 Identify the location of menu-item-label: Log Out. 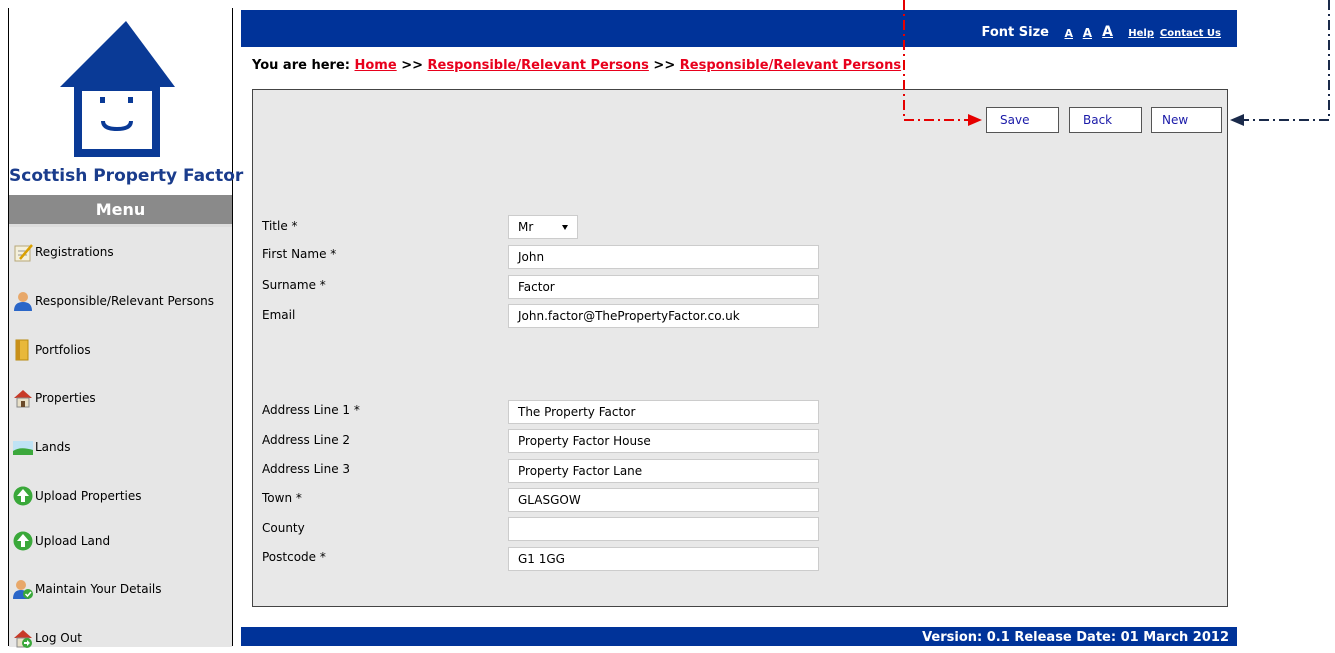
(59, 638).